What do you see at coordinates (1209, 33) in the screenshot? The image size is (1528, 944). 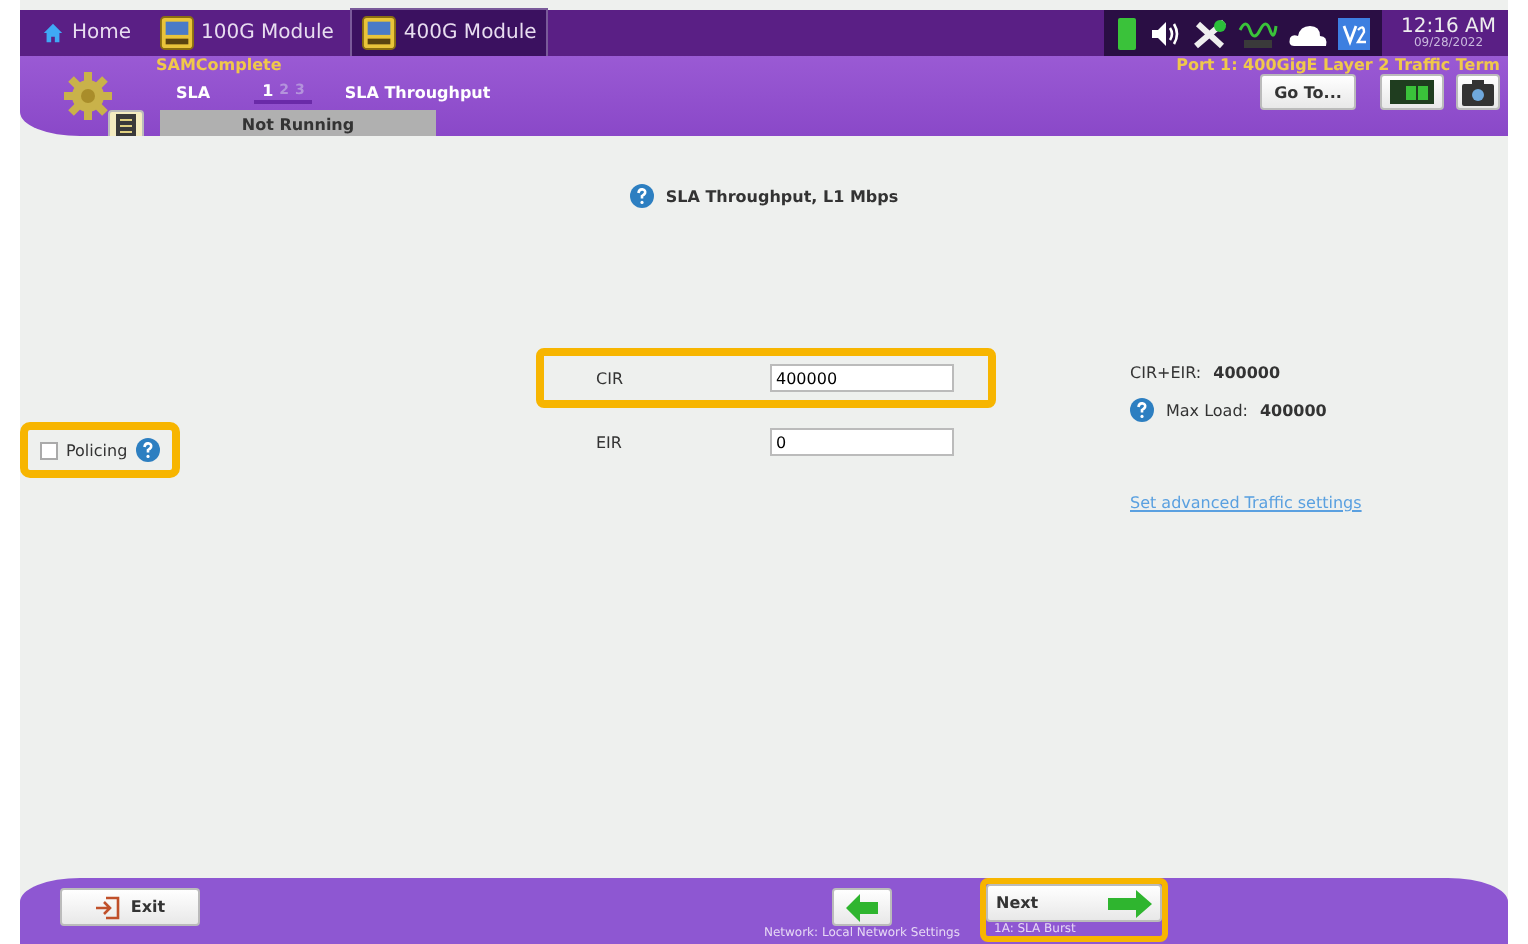 I see `satellite-icon` at bounding box center [1209, 33].